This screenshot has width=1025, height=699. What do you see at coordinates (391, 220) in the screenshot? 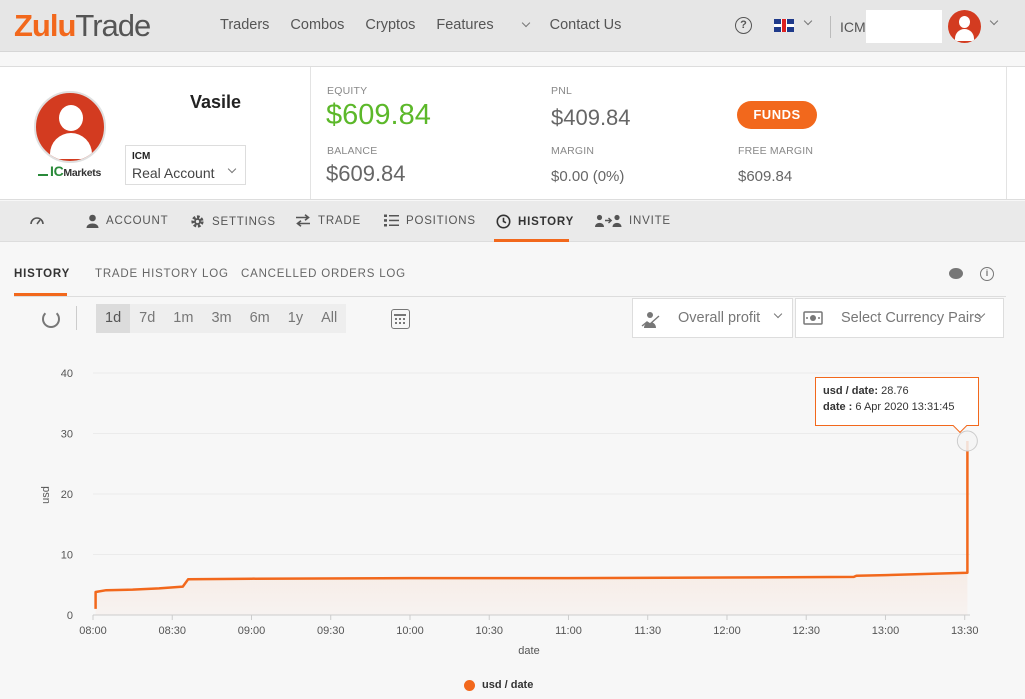
I see `list-icon` at bounding box center [391, 220].